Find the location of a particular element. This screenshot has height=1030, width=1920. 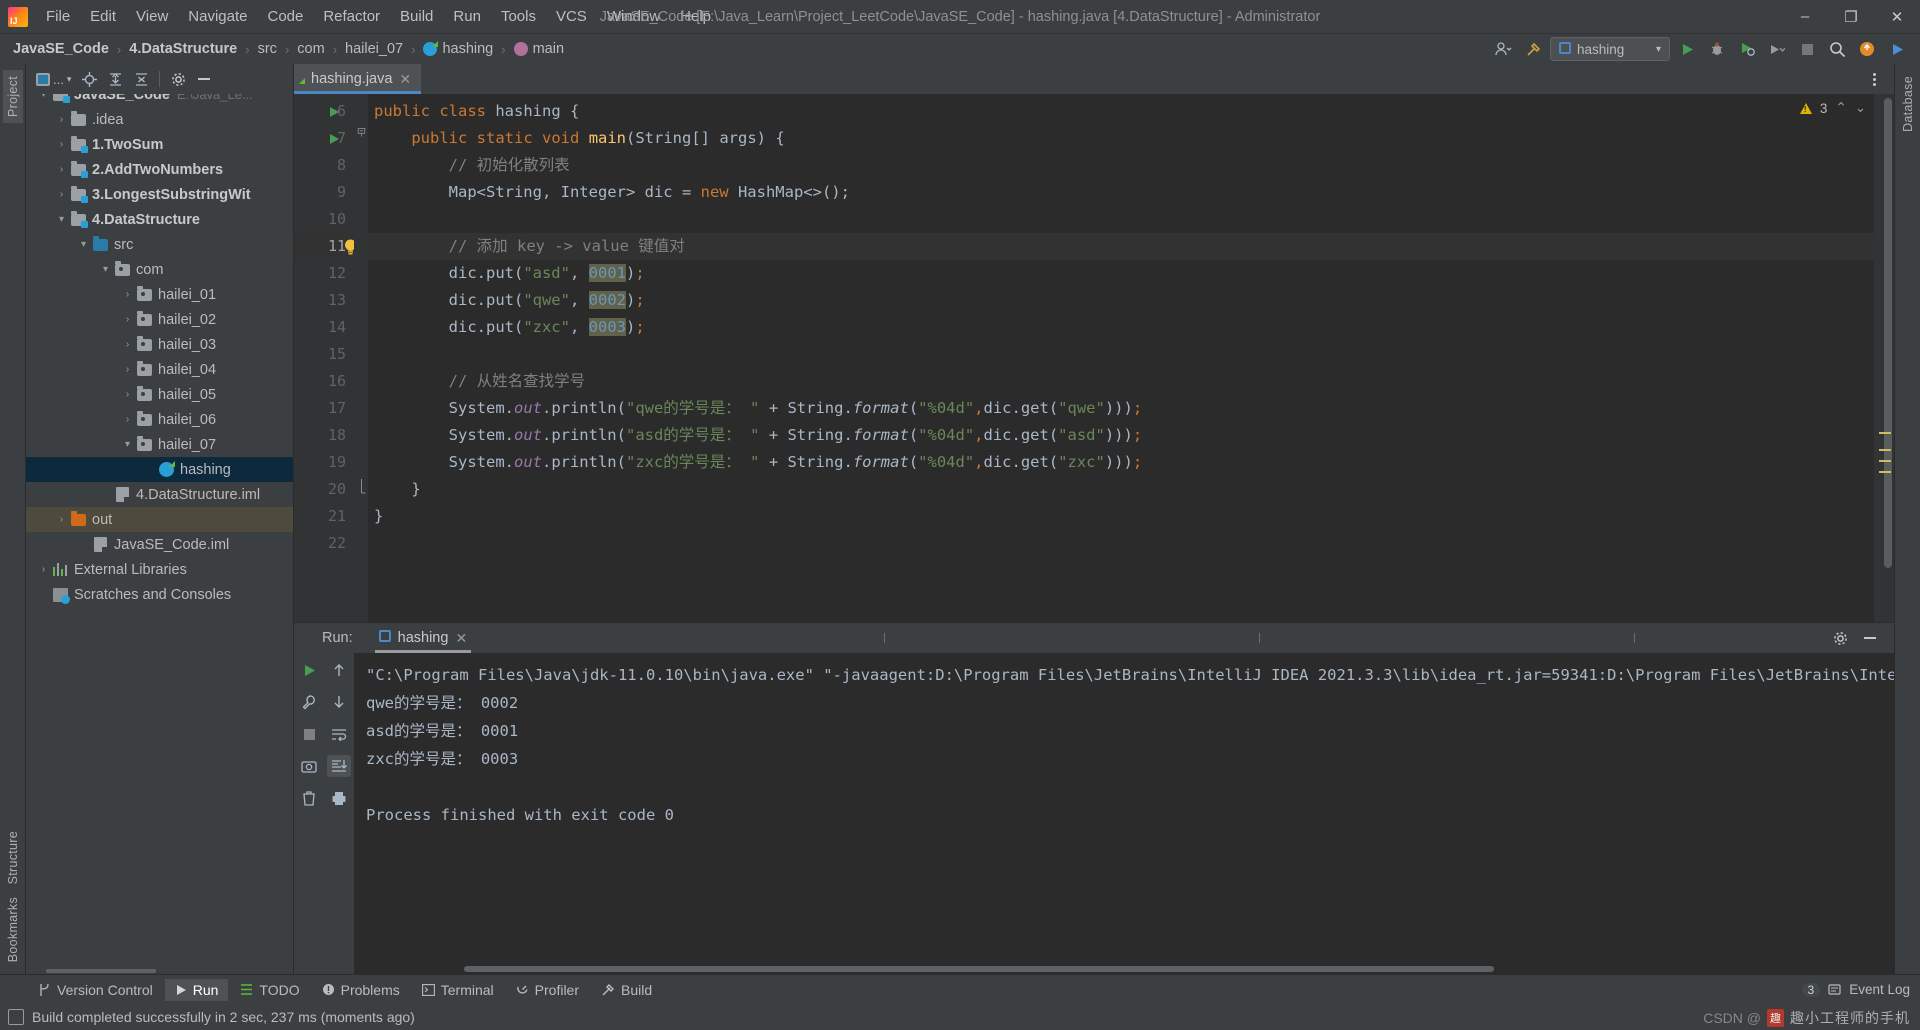

trash-icon is located at coordinates (309, 798).